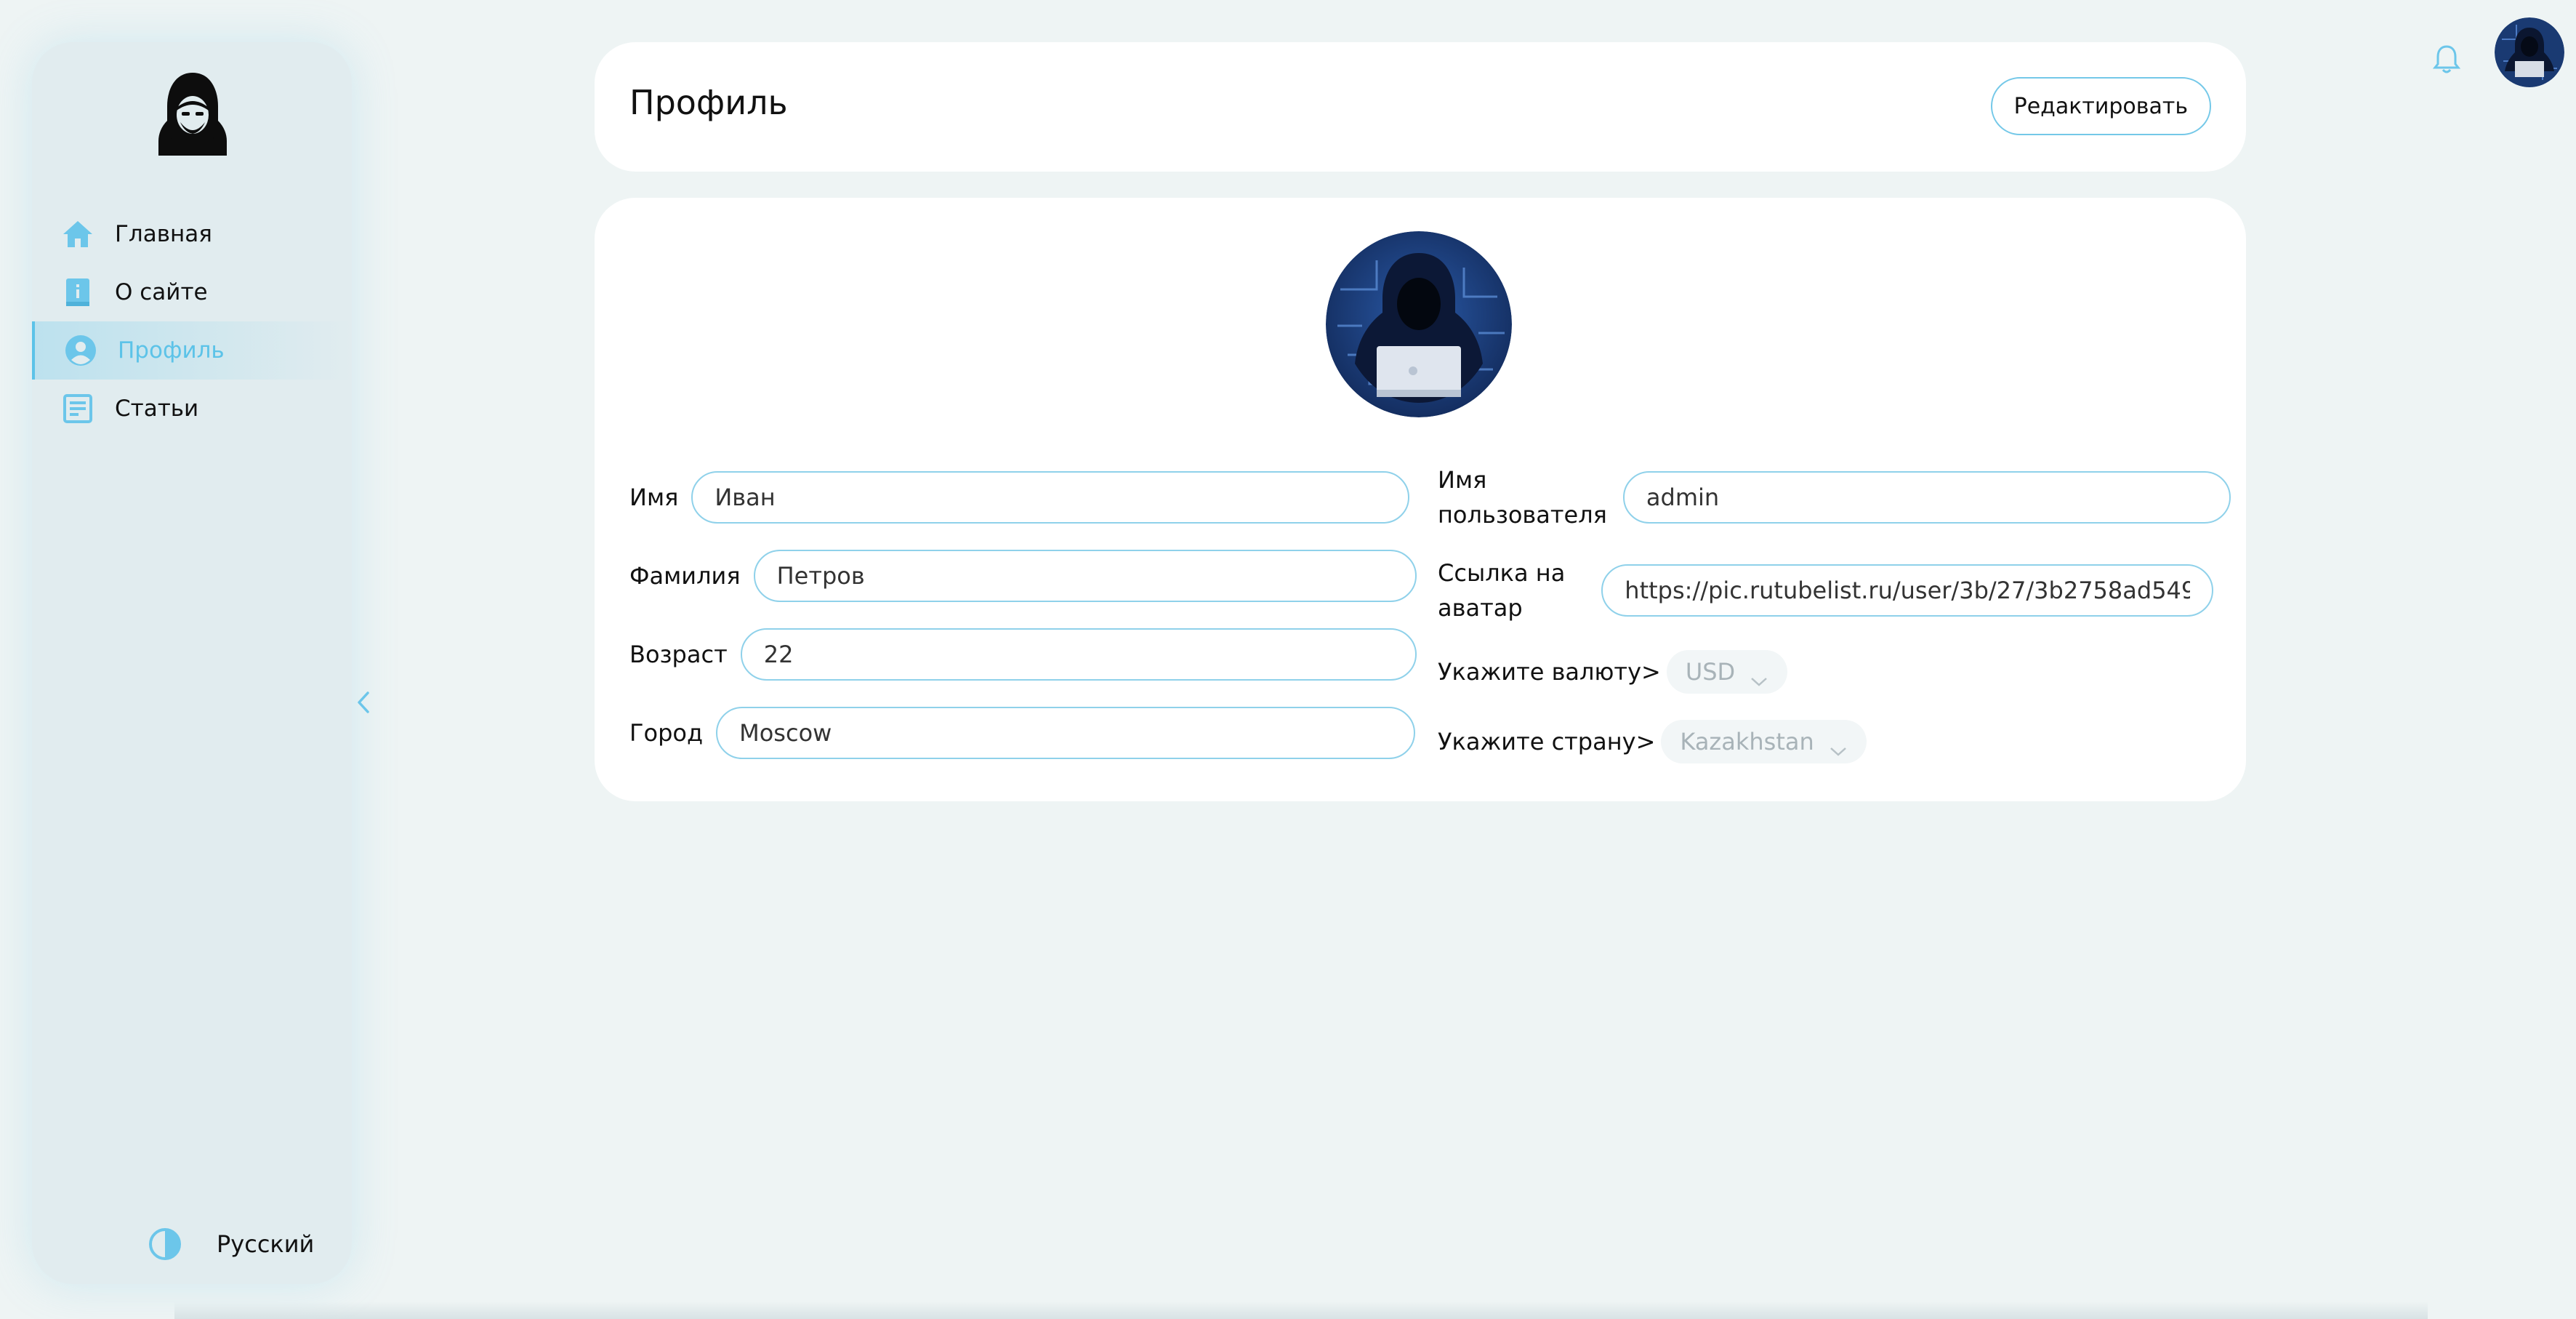 This screenshot has width=2576, height=1319. Describe the element at coordinates (1085, 576) in the screenshot. I see `last-name-input` at that location.